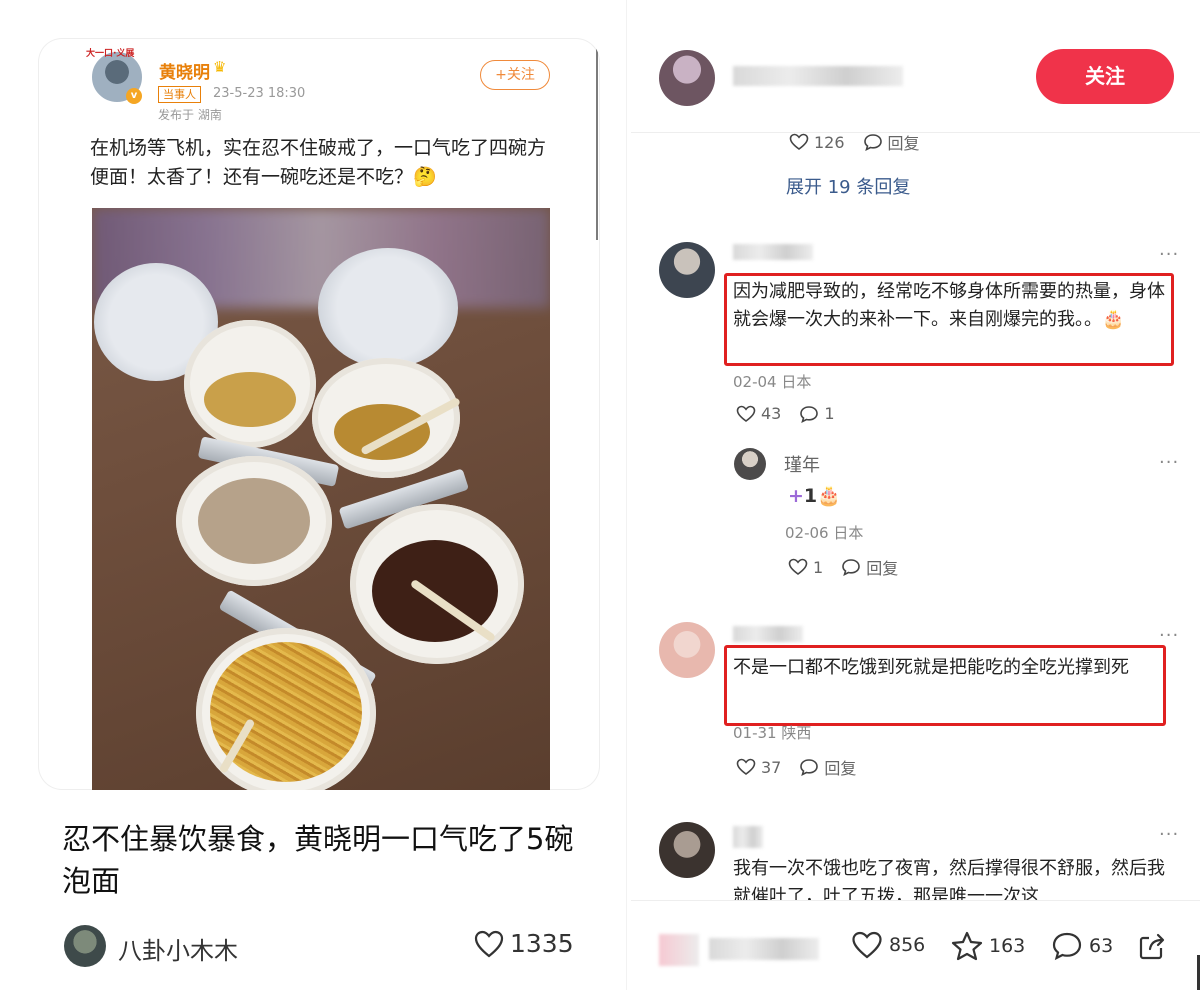  What do you see at coordinates (1152, 946) in the screenshot?
I see `share-icon` at bounding box center [1152, 946].